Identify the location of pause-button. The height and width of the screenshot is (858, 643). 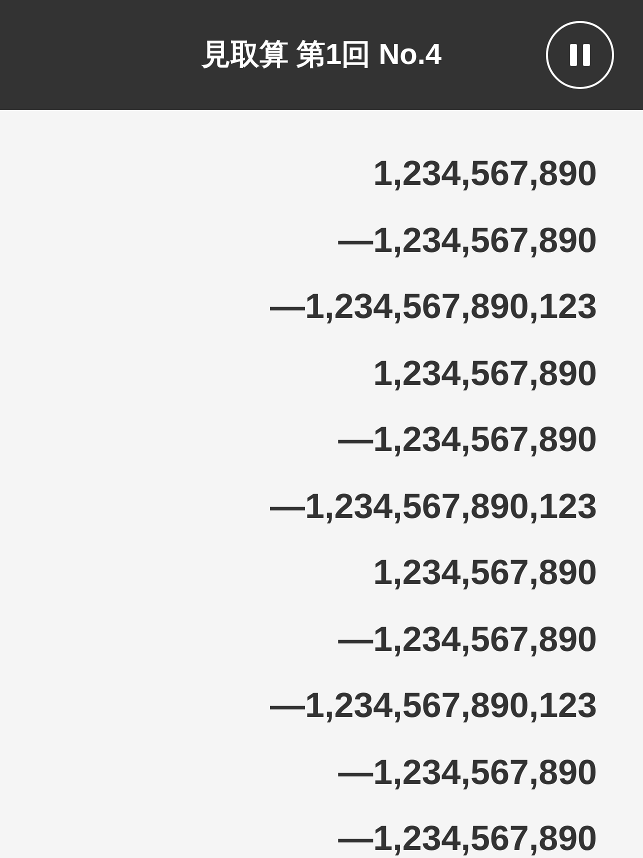
(580, 55).